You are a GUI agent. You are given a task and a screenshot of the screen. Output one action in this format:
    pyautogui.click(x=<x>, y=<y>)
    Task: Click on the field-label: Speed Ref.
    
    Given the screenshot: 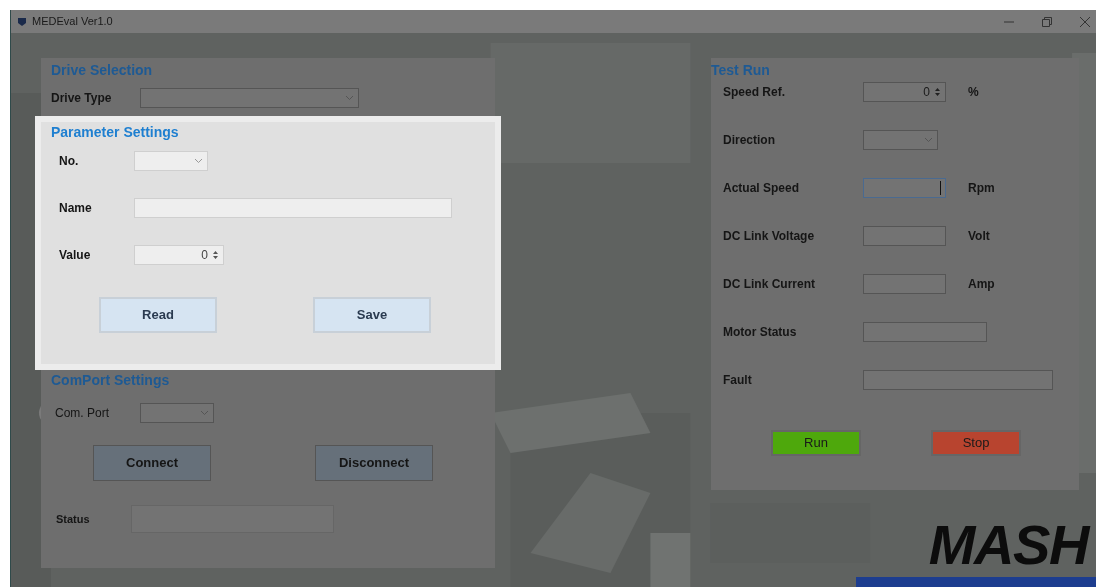 What is the action you would take?
    pyautogui.click(x=754, y=92)
    